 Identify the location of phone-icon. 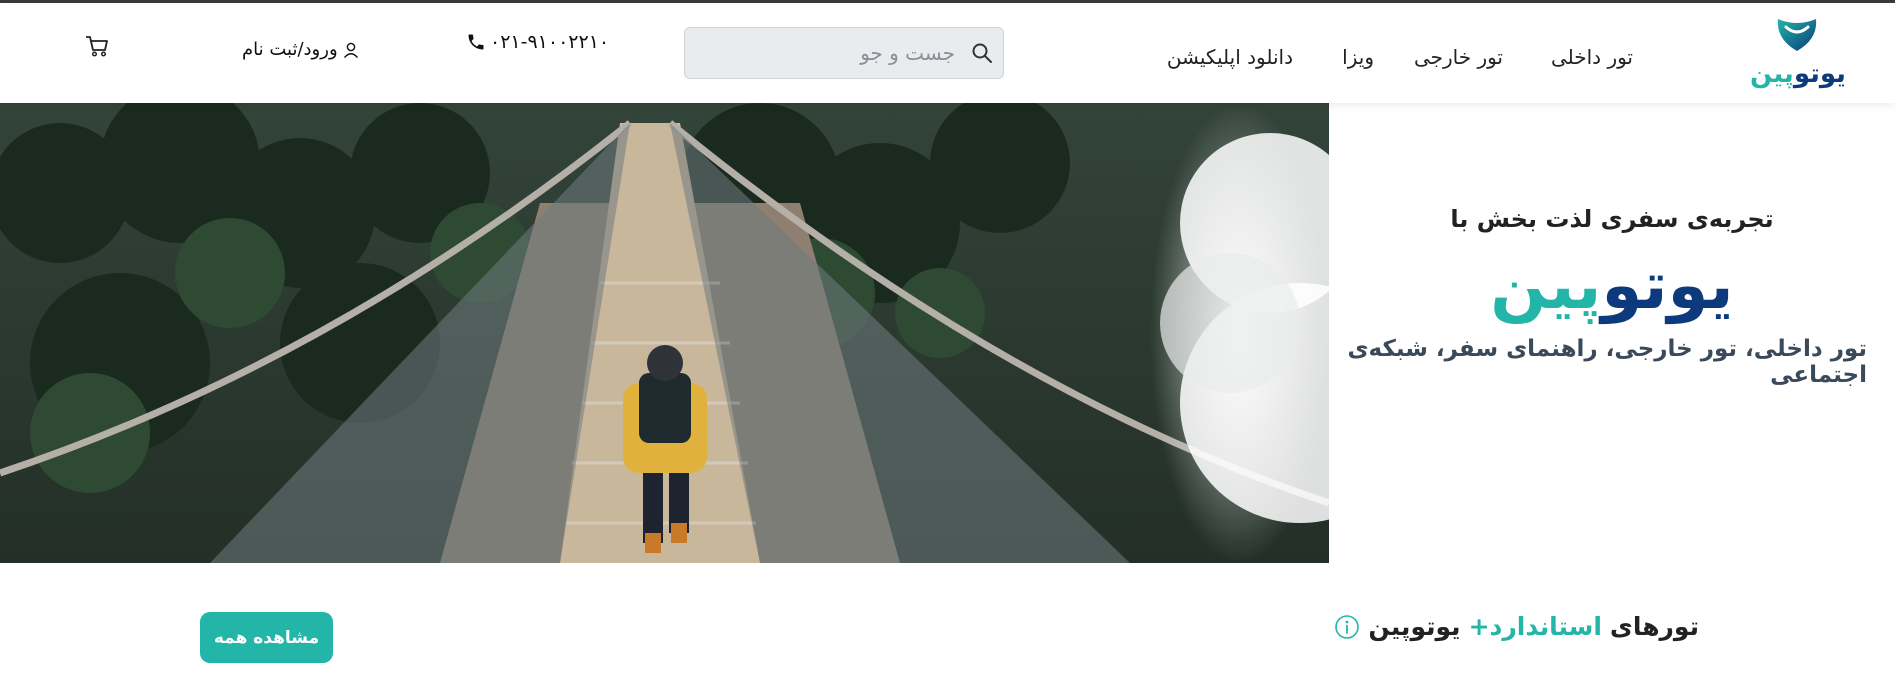
(476, 42).